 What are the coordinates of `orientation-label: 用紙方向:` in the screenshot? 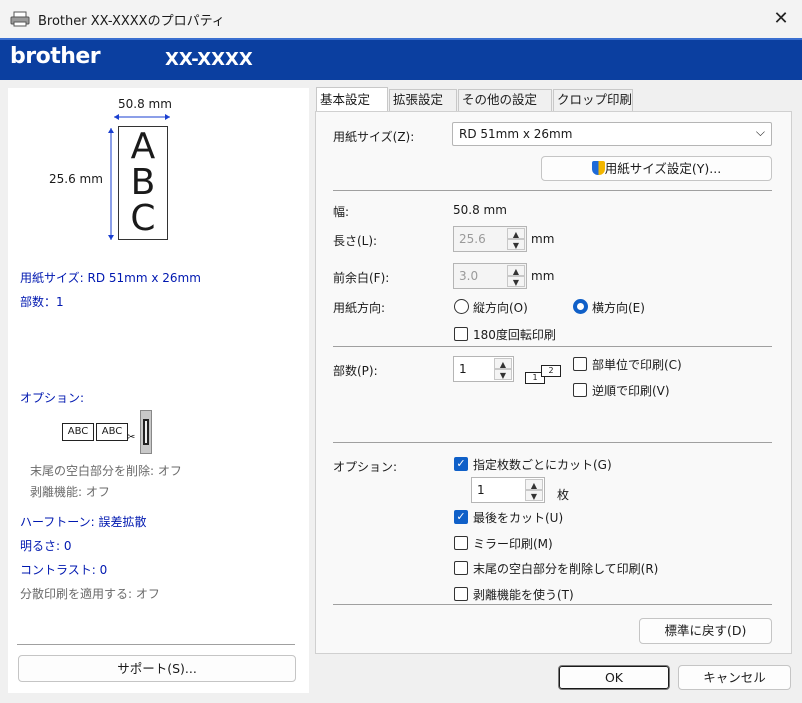 It's located at (359, 308).